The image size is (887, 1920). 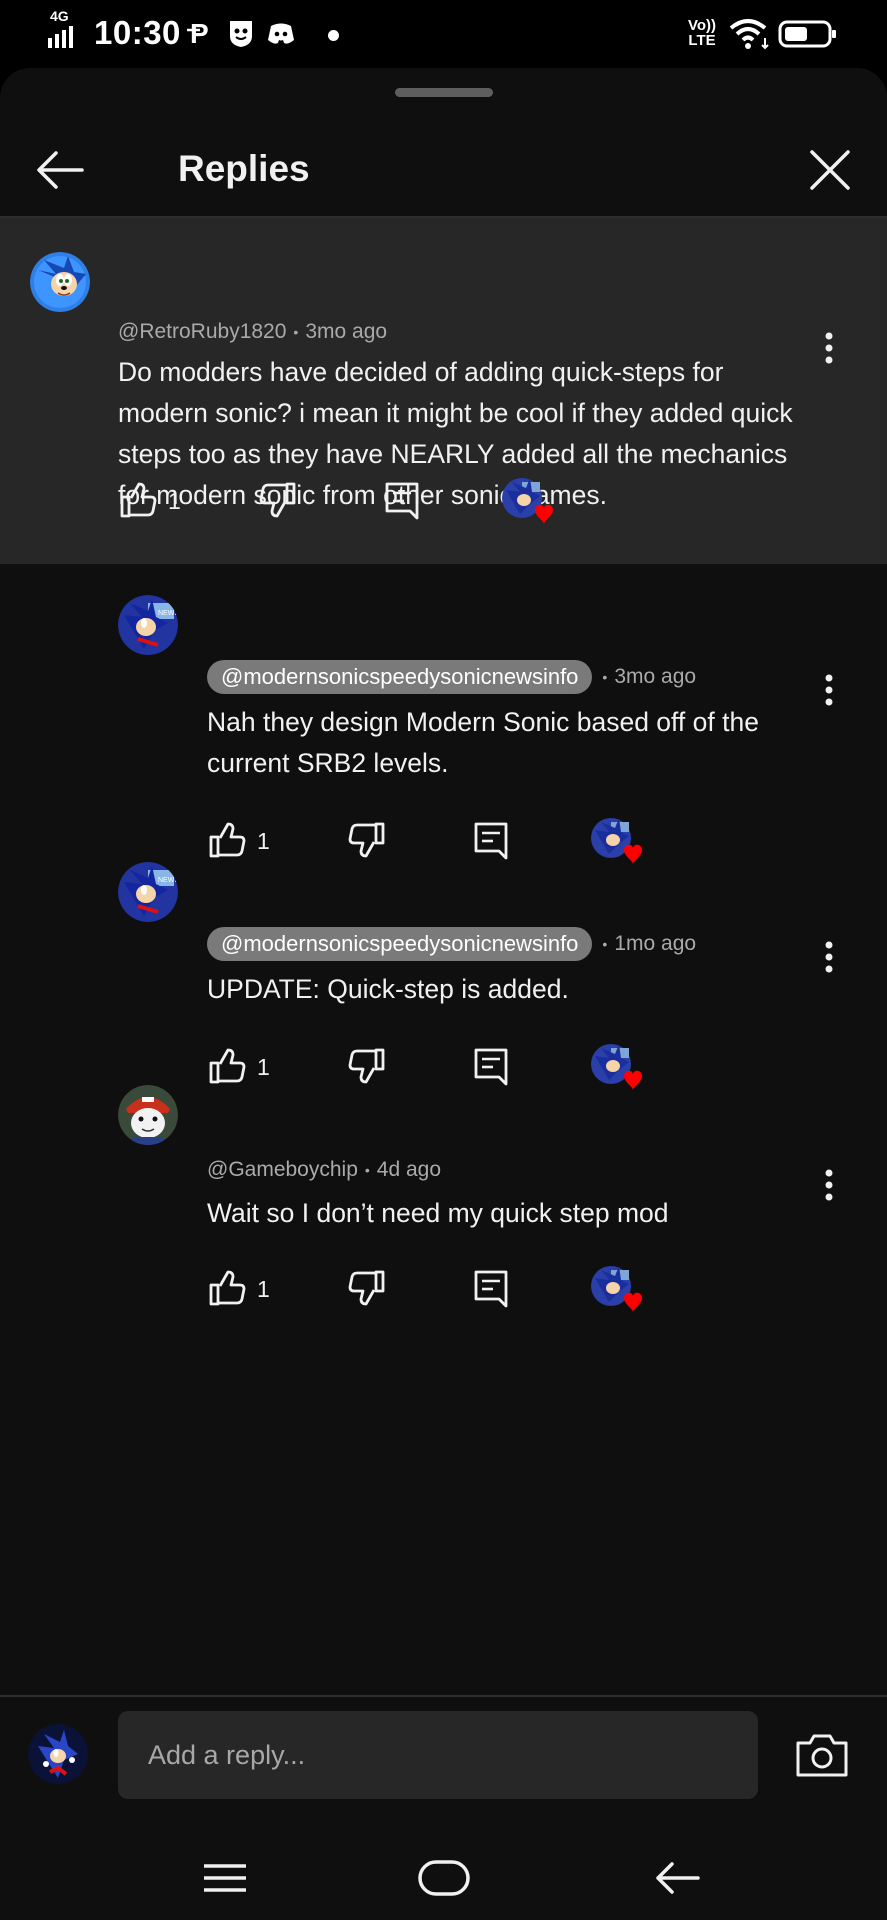 What do you see at coordinates (202, 332) in the screenshot?
I see `comment-author: @RetroRuby1820` at bounding box center [202, 332].